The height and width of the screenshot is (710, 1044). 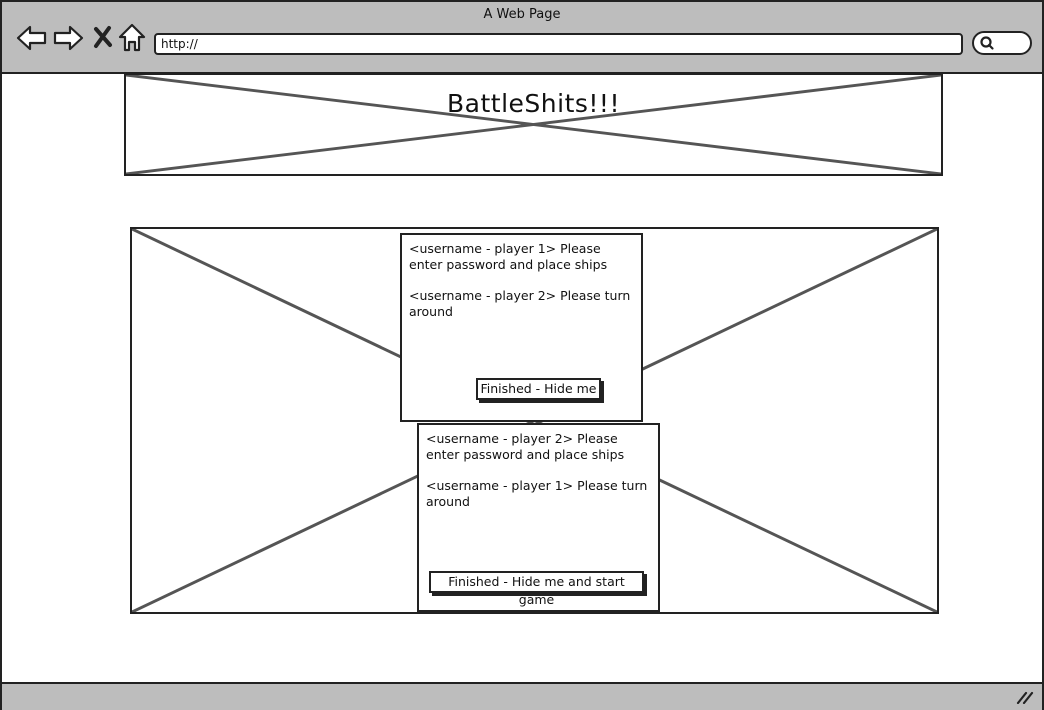 I want to click on status-bar, so click(x=522, y=696).